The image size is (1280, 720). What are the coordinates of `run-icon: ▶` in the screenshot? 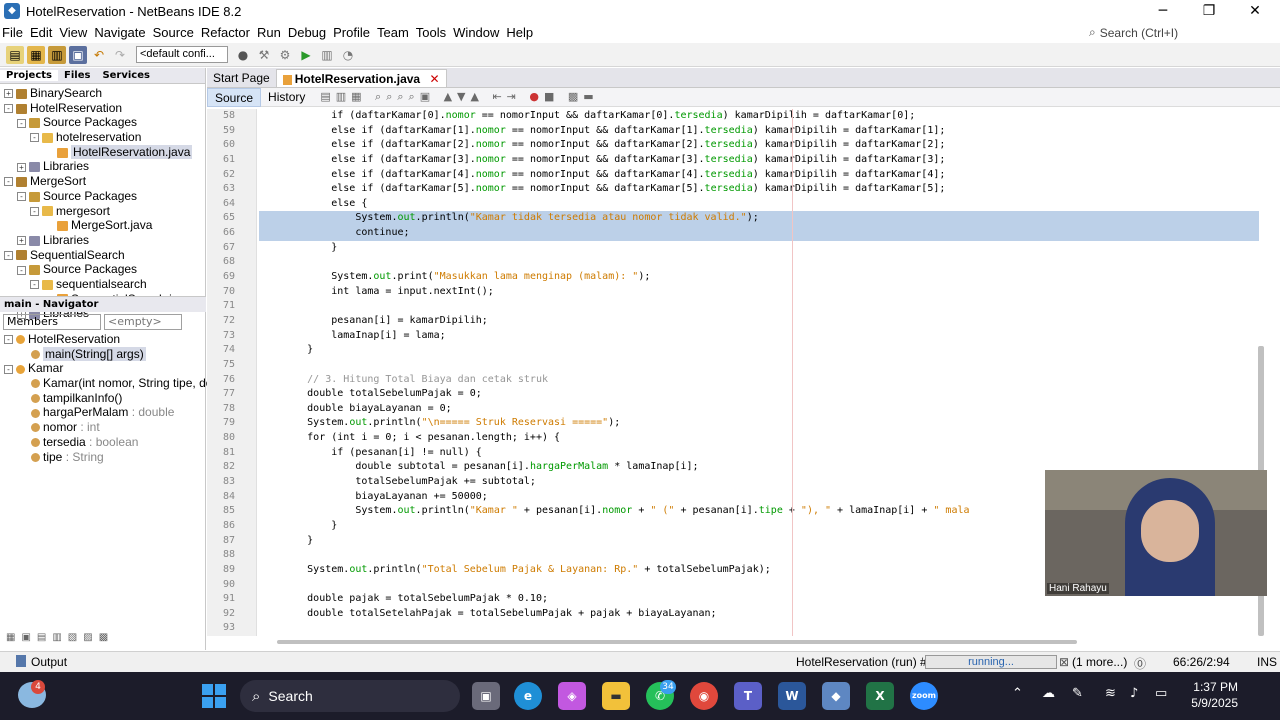 It's located at (306, 55).